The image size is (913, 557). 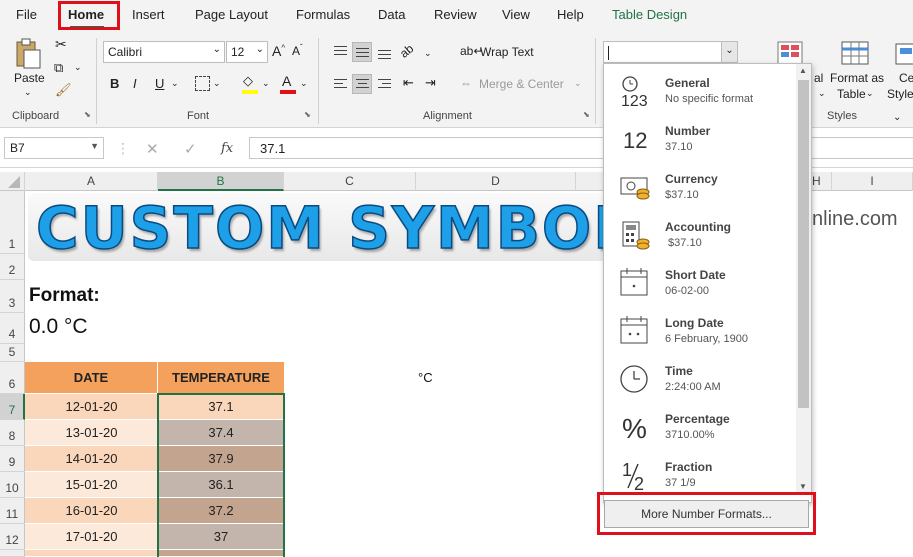 I want to click on tab-data: Data, so click(x=391, y=14).